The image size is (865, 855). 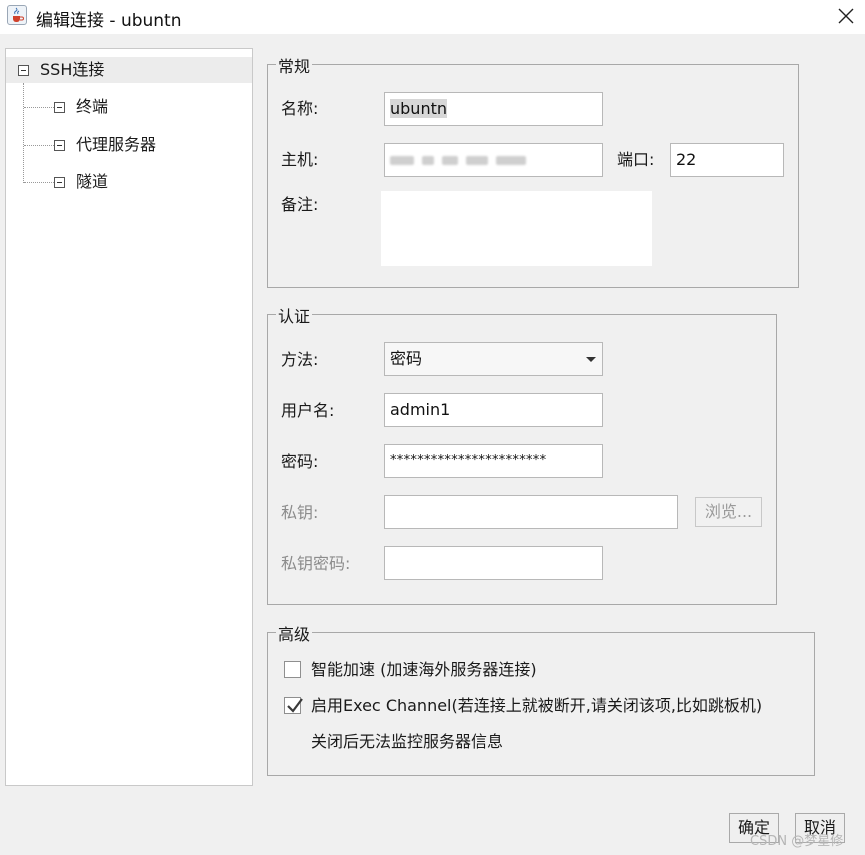 I want to click on note-textarea, so click(x=516, y=228).